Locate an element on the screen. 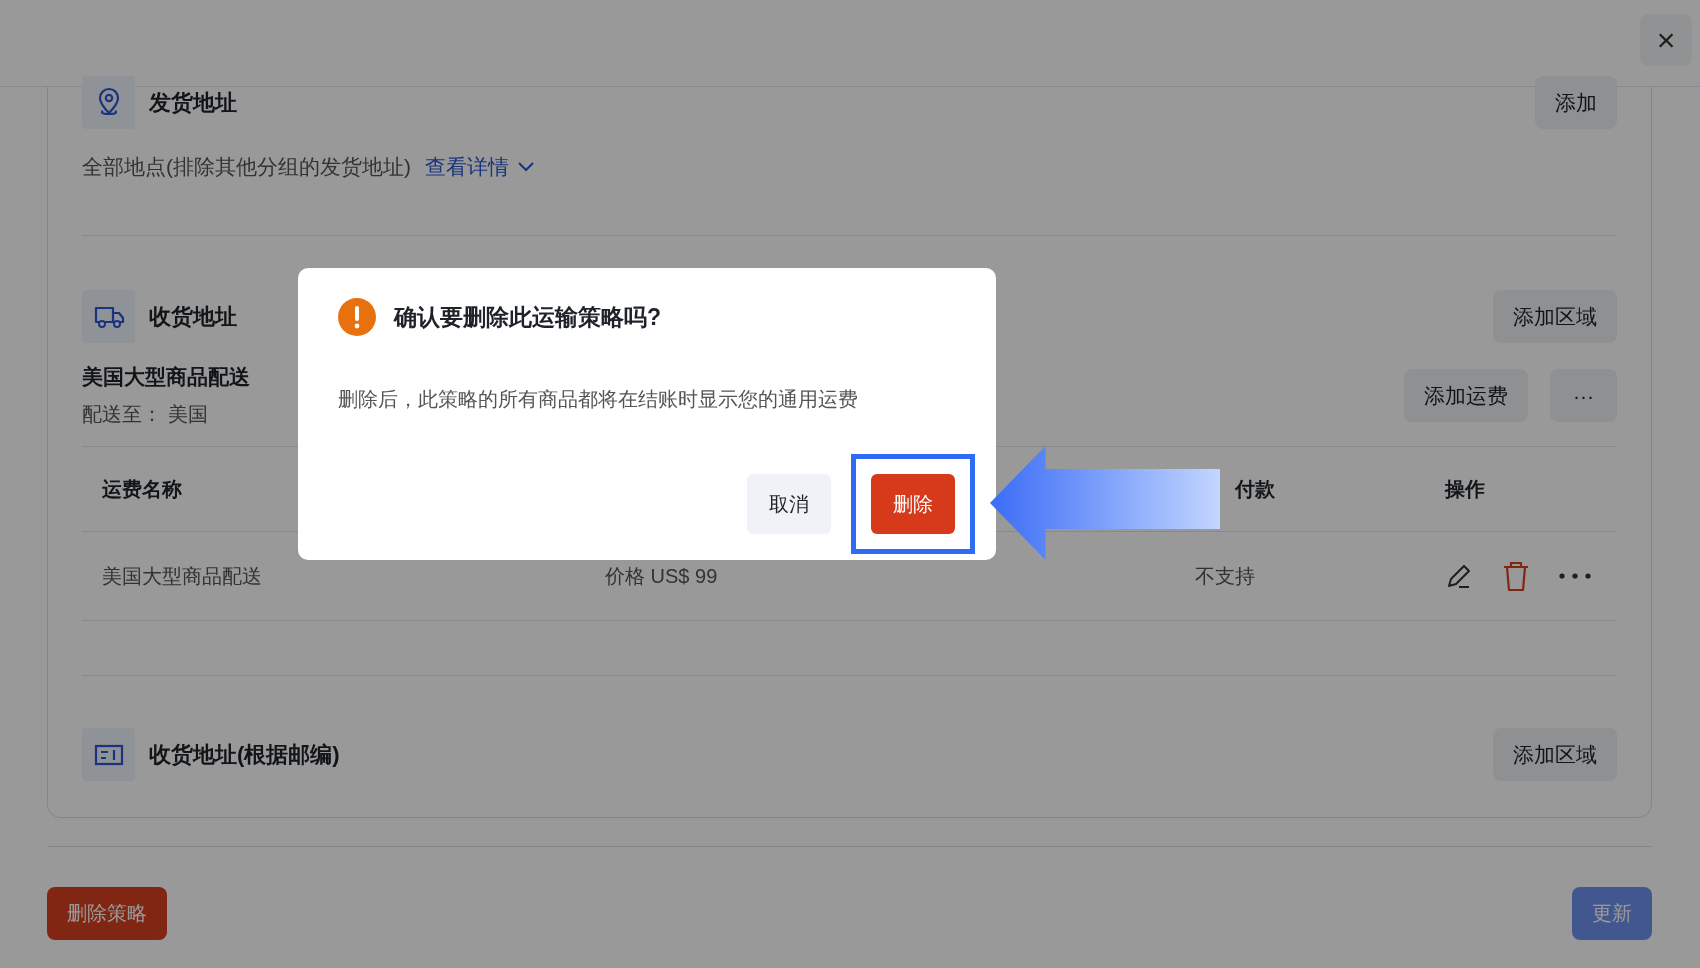 This screenshot has width=1700, height=968. section-title: 收货地址(根据邮编) is located at coordinates (244, 754).